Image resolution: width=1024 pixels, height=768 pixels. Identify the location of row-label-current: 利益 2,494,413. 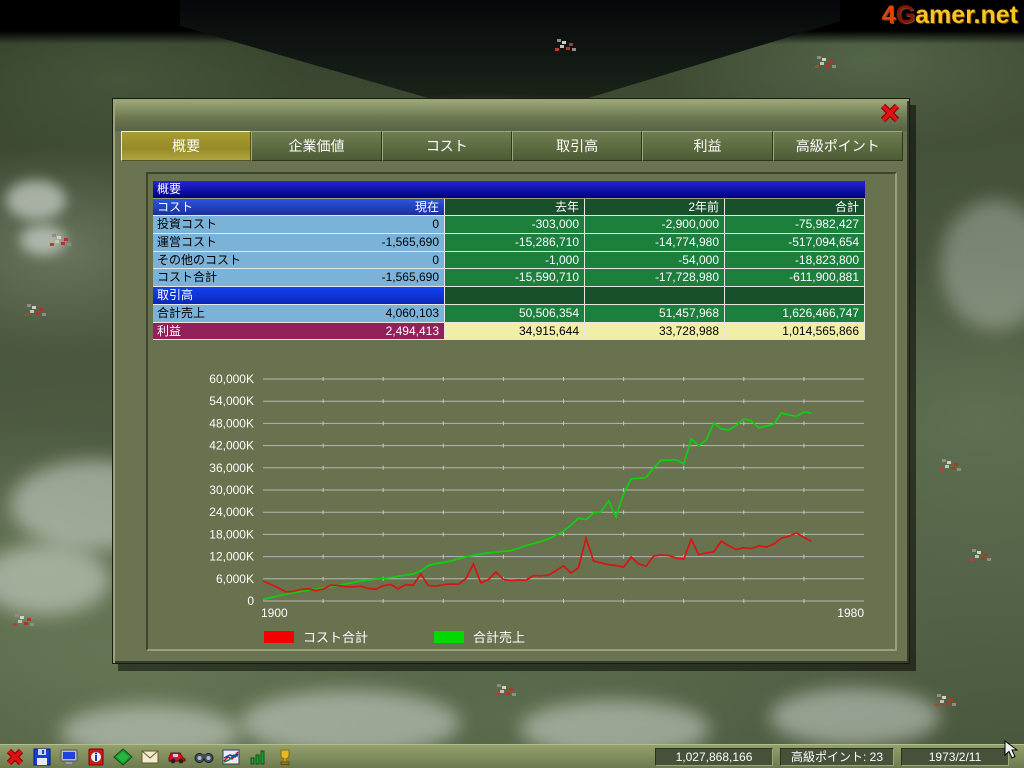
(299, 331).